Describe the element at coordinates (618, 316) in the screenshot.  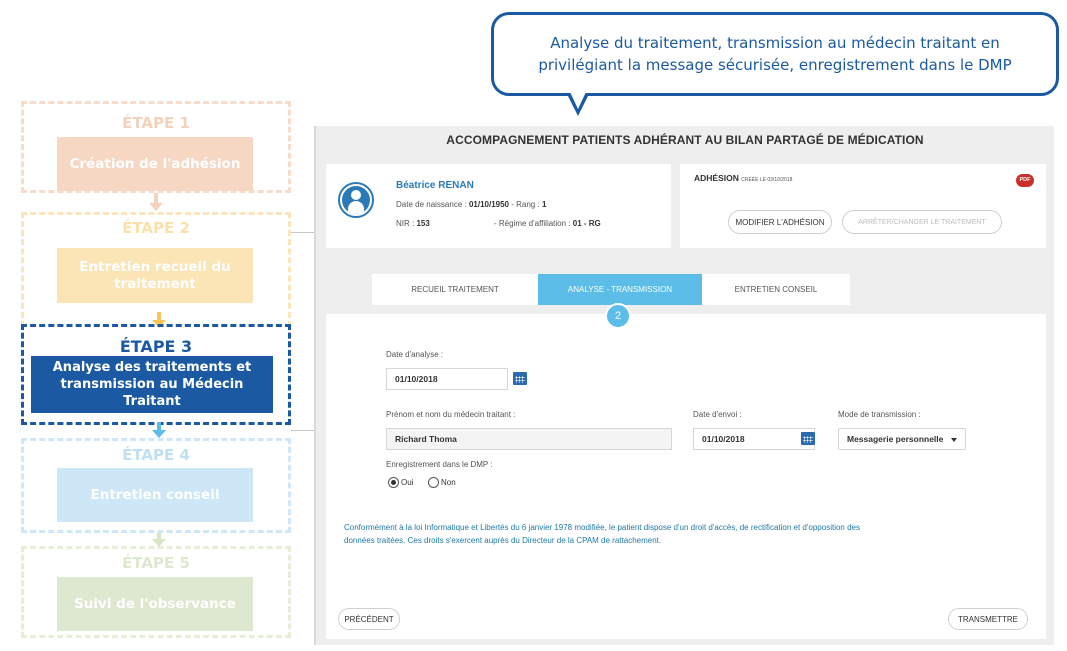
I see `step-number-badge: 2` at that location.